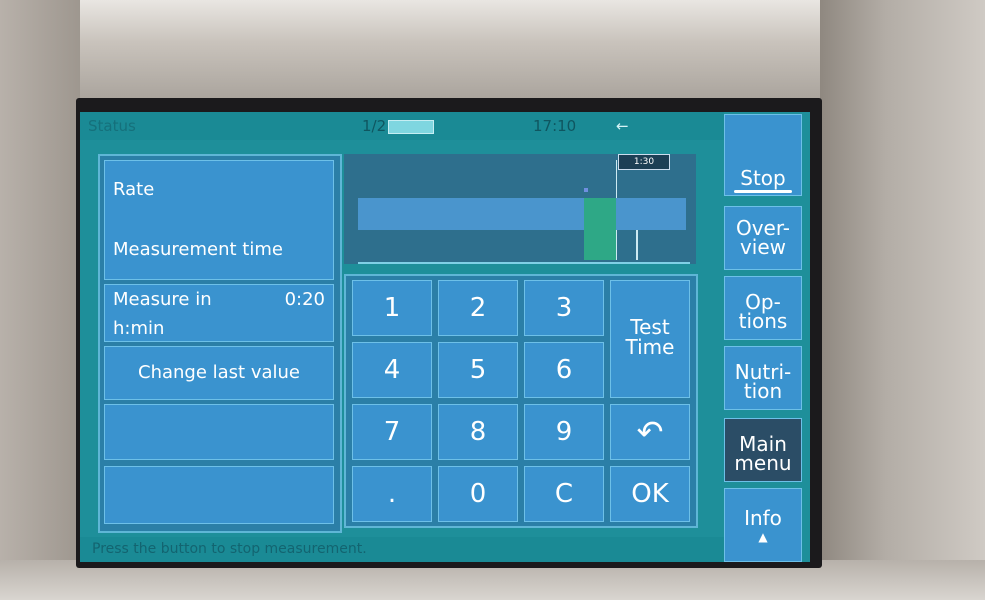  What do you see at coordinates (219, 220) in the screenshot?
I see `rate-button: Rate Measurement time` at bounding box center [219, 220].